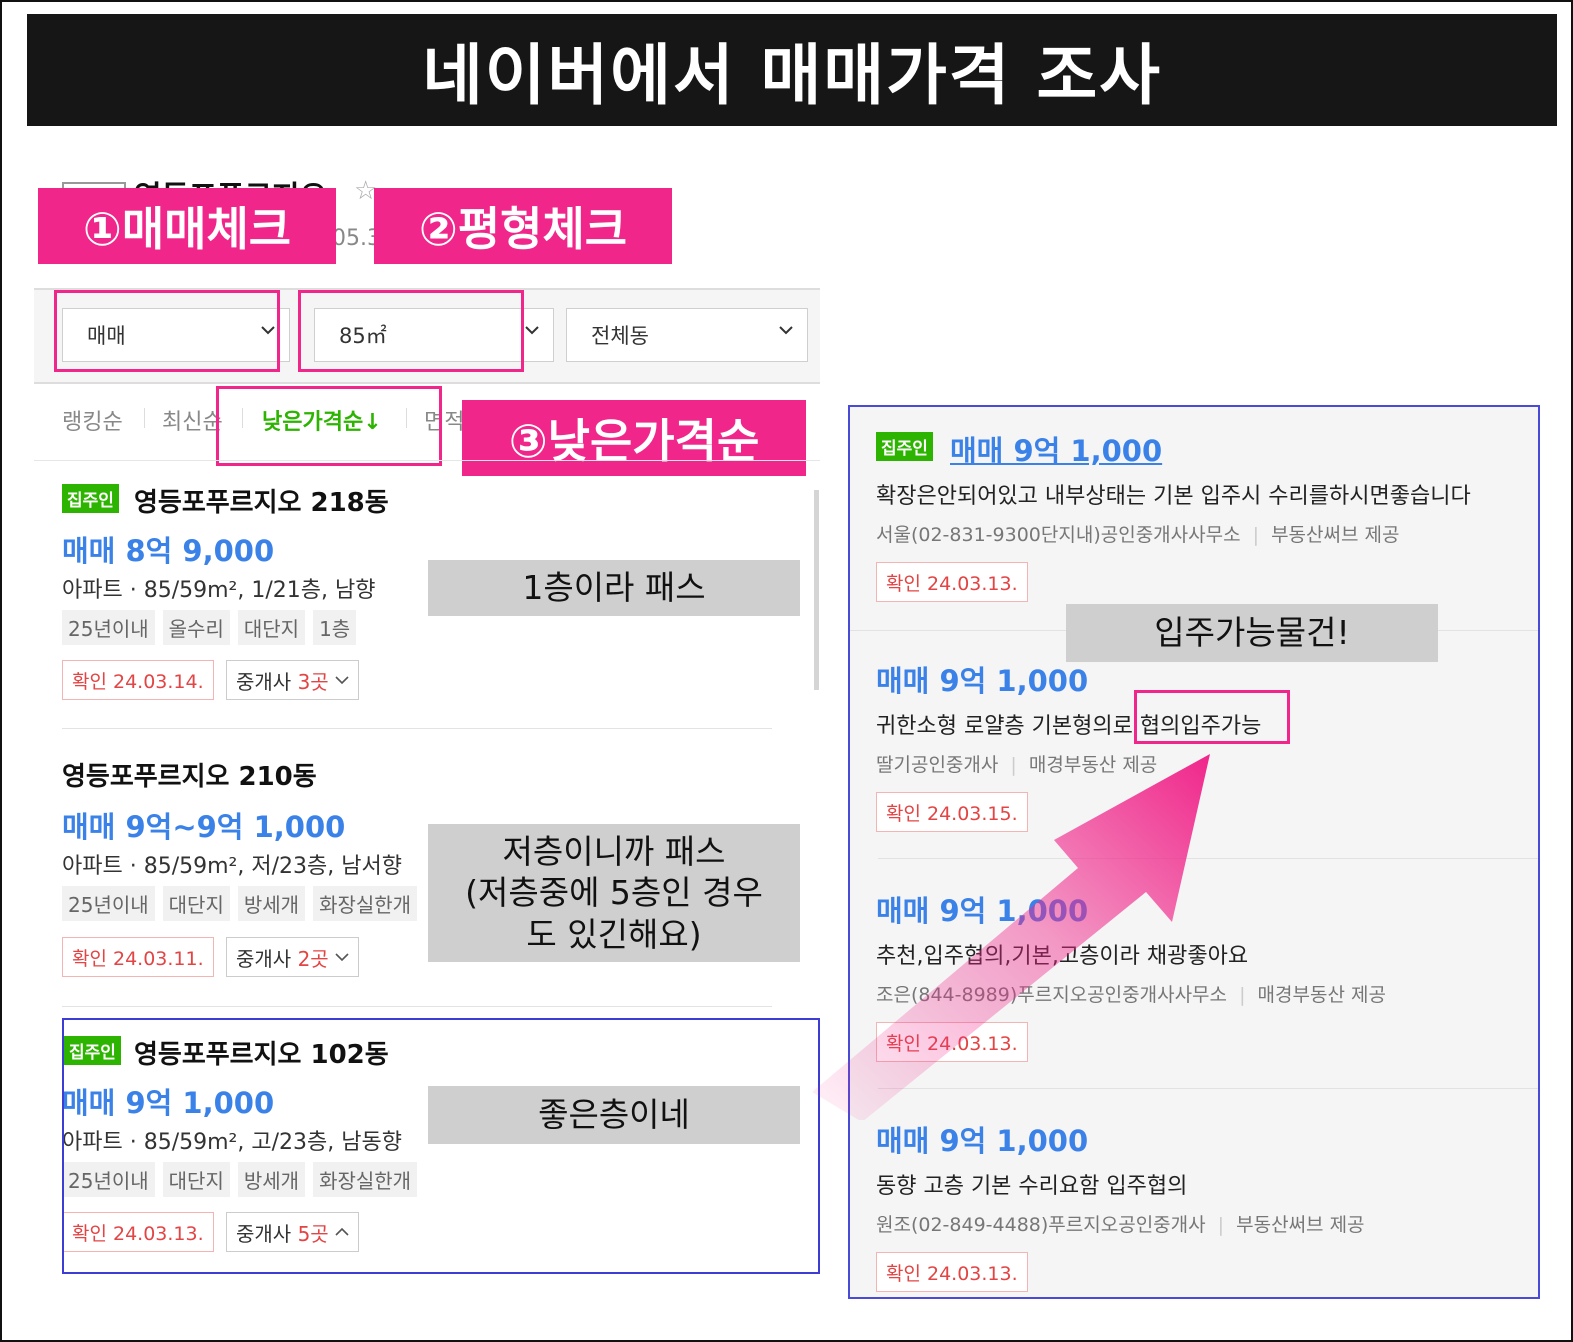 The image size is (1573, 1342). I want to click on sort-latest: 최신순, so click(192, 420).